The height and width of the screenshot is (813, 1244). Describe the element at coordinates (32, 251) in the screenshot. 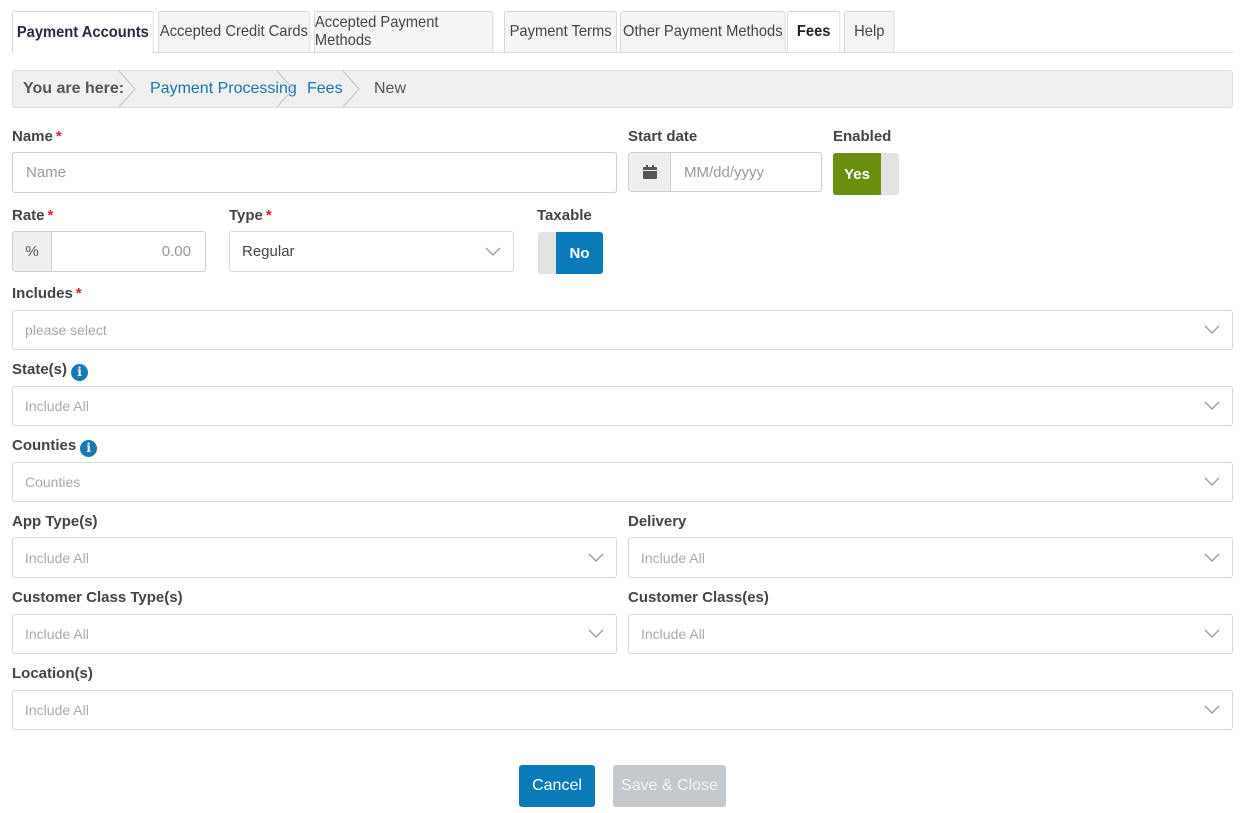

I see `percent-addon: %` at that location.